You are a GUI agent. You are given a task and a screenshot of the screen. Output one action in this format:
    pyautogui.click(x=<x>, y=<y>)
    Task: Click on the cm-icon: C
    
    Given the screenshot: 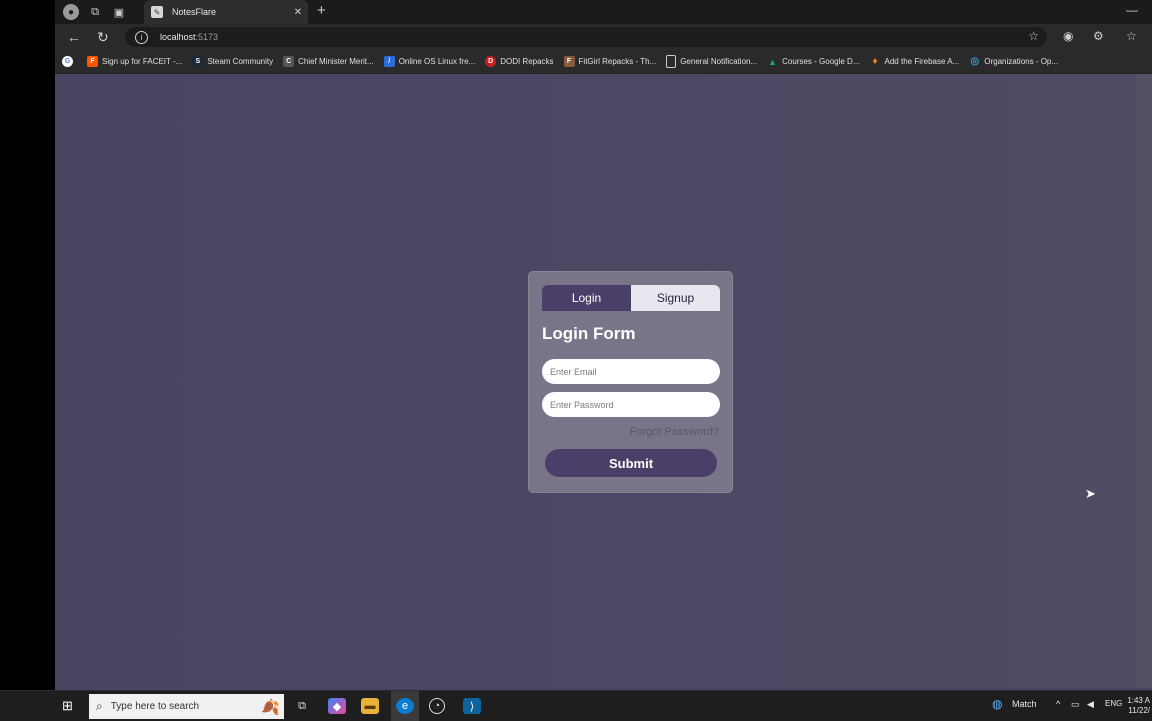 What is the action you would take?
    pyautogui.click(x=289, y=61)
    